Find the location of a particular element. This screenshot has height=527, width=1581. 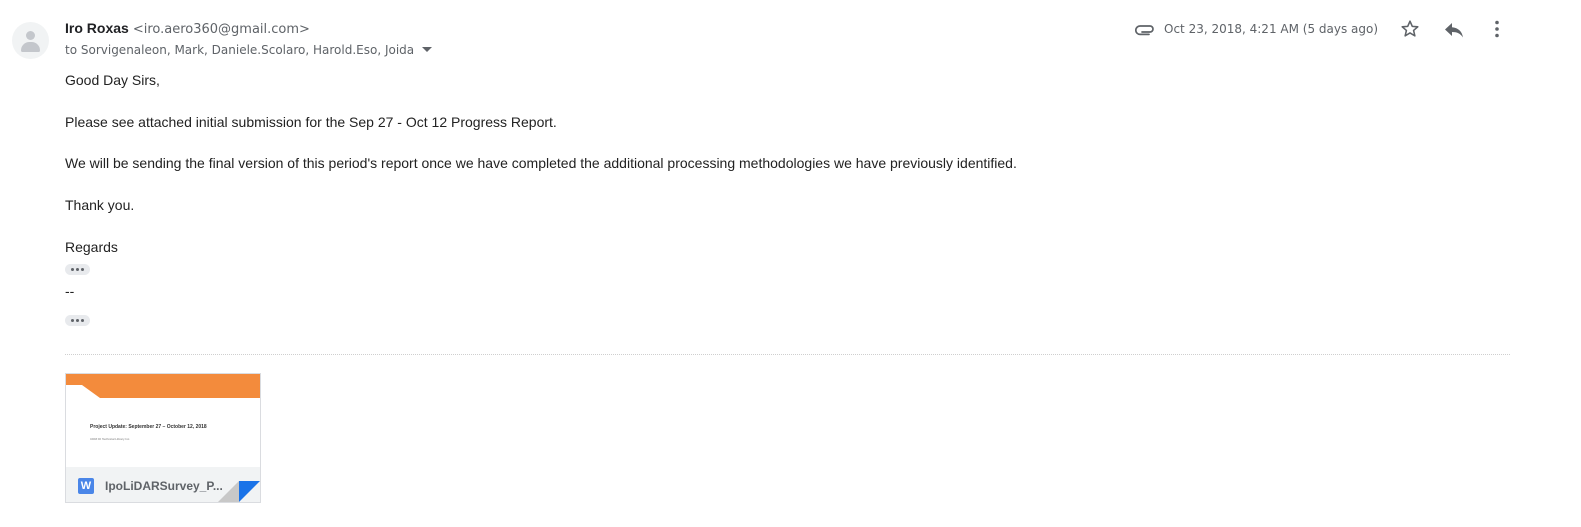

paperclip-icon is located at coordinates (1144, 30).